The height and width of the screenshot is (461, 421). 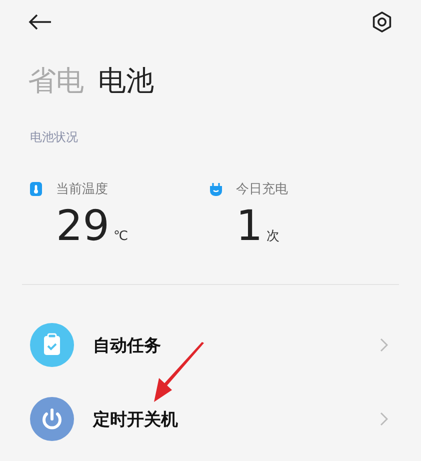 What do you see at coordinates (52, 345) in the screenshot?
I see `clipboard-icon` at bounding box center [52, 345].